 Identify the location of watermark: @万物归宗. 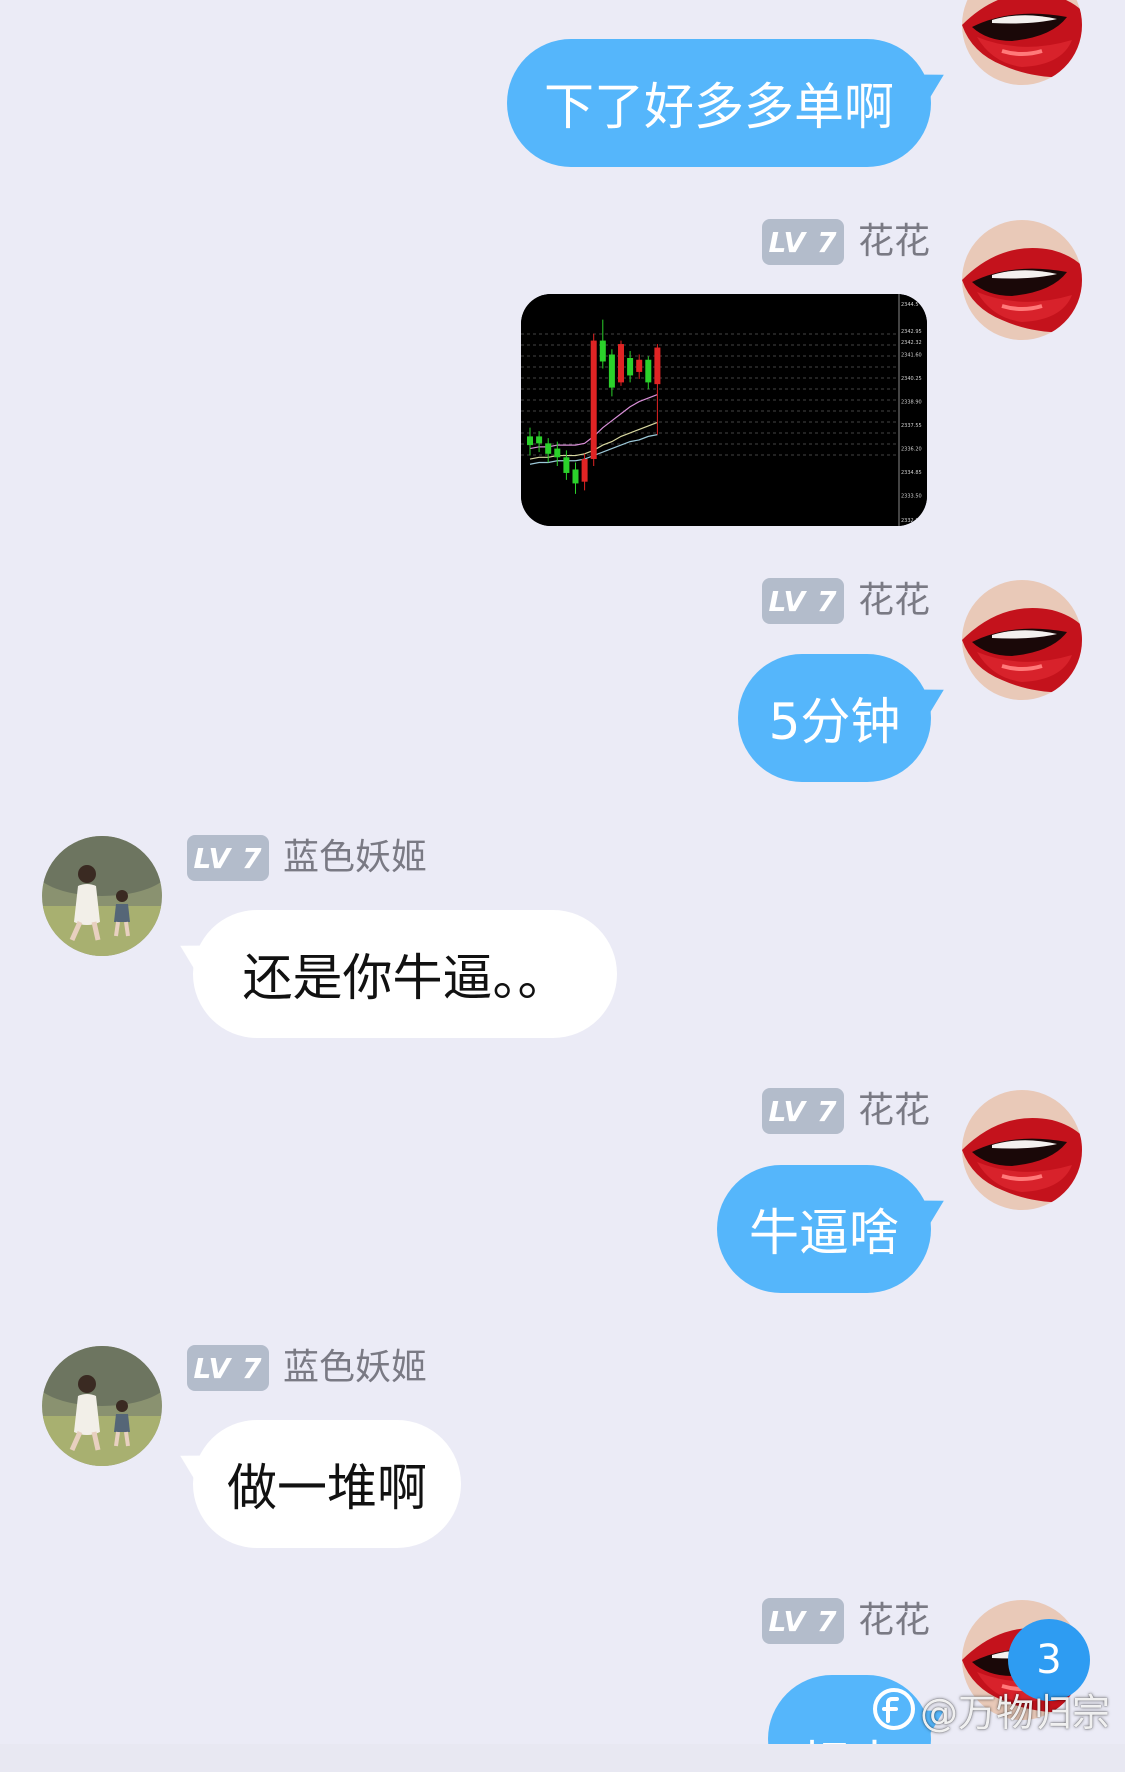
(991, 1709).